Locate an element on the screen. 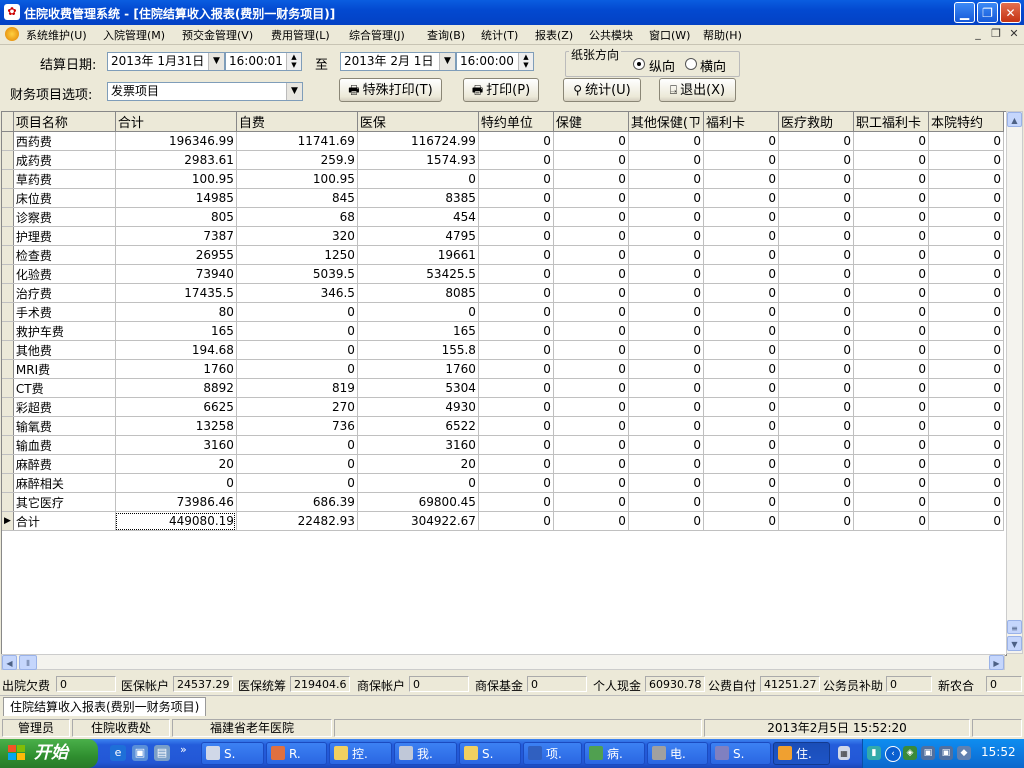  end-time-spinner: ▲ ▼ is located at coordinates (525, 61).